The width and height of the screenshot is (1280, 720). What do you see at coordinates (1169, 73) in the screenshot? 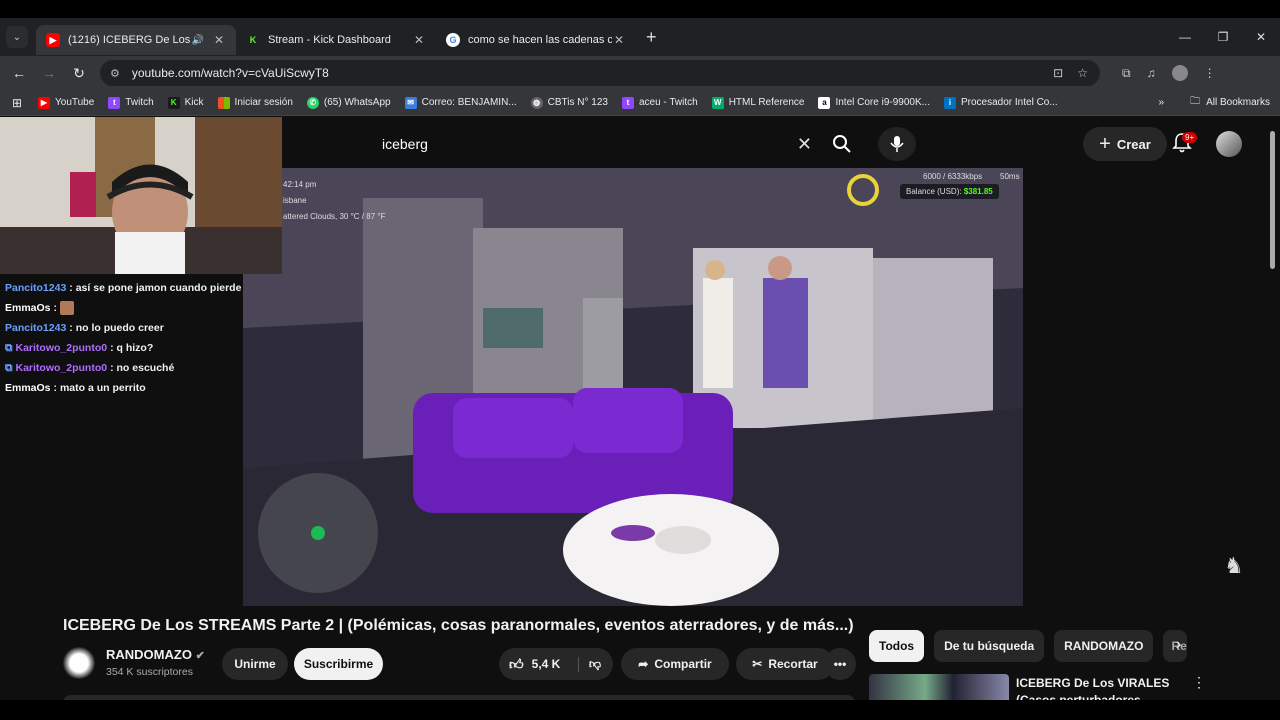
I see `toolbar-icons: ⧉ ♫ ⋮` at bounding box center [1169, 73].